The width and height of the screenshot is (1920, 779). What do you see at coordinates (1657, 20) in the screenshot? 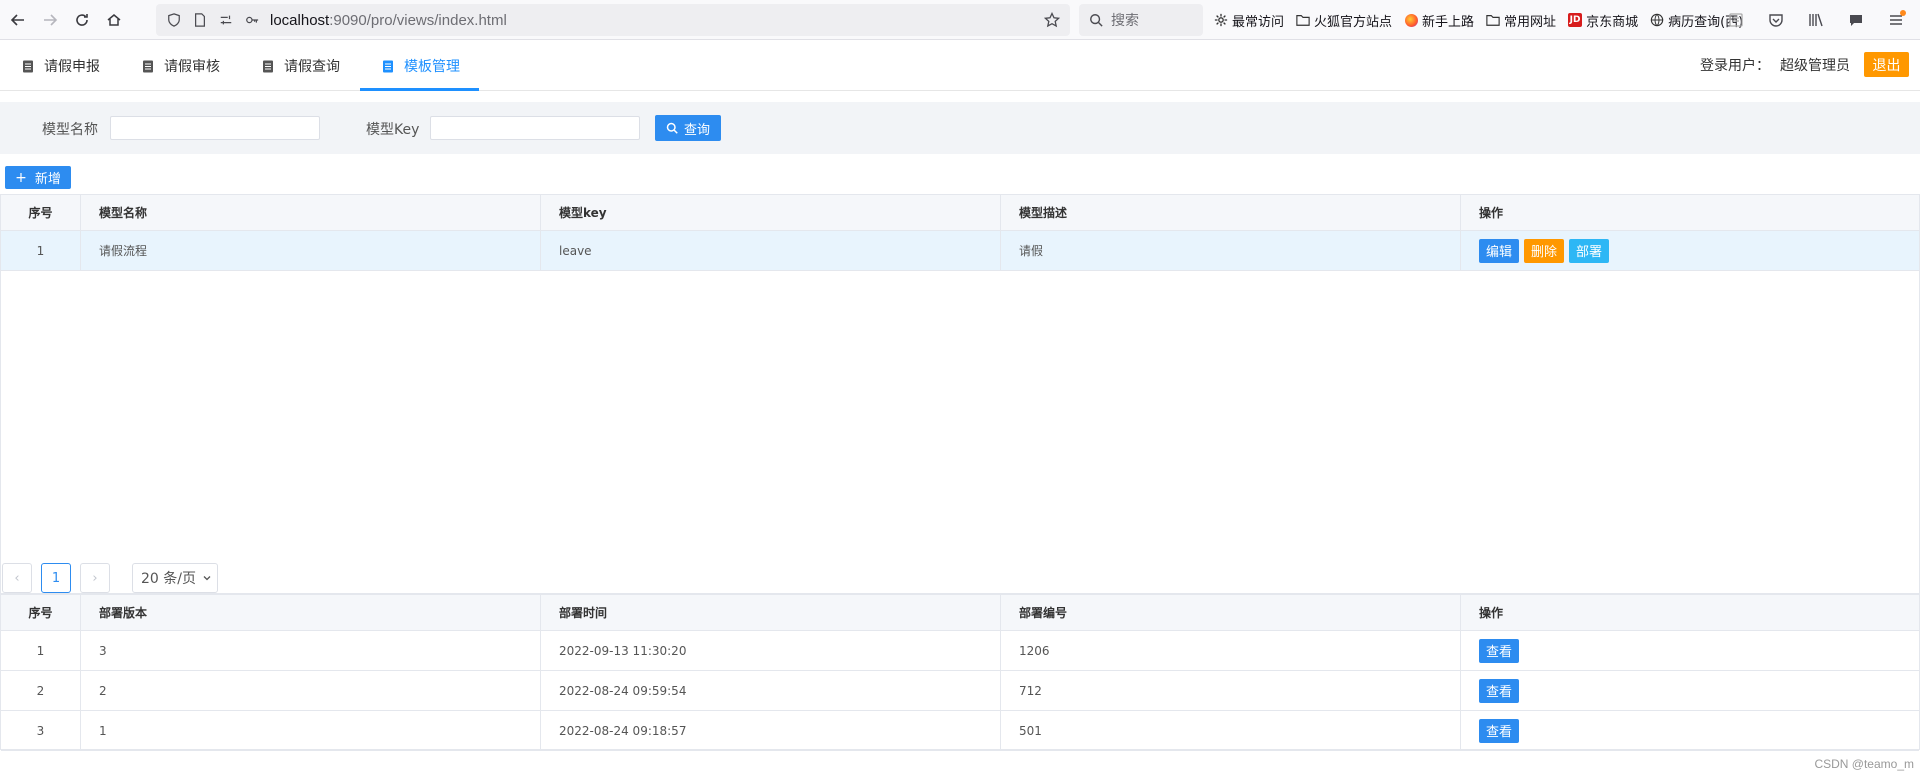
I see `globe-icon` at bounding box center [1657, 20].